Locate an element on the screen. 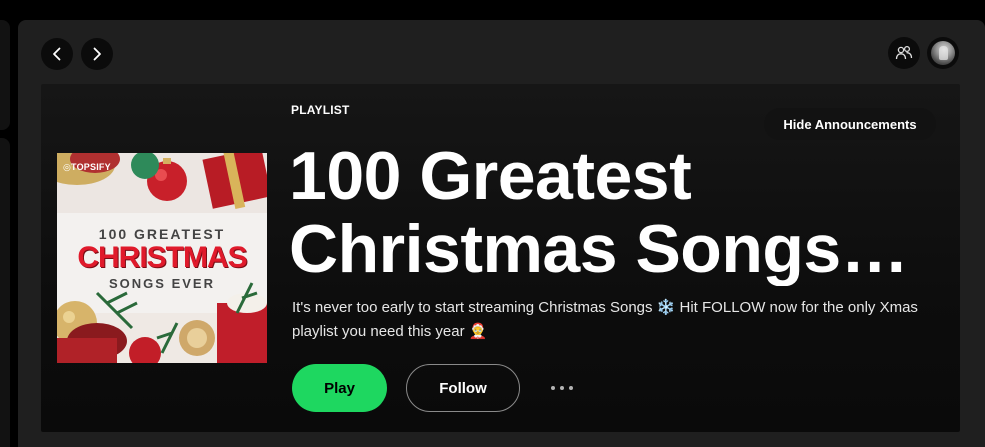  more-options-button is located at coordinates (562, 388).